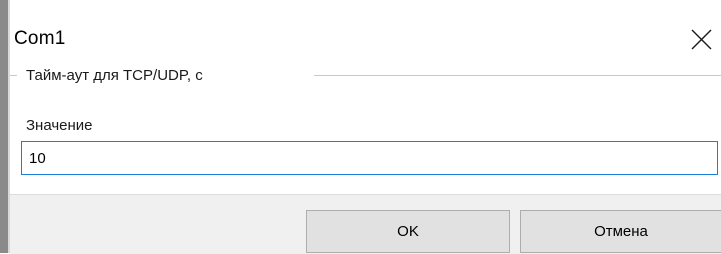 The image size is (721, 254). What do you see at coordinates (13, 75) in the screenshot?
I see `groupbox-border-left` at bounding box center [13, 75].